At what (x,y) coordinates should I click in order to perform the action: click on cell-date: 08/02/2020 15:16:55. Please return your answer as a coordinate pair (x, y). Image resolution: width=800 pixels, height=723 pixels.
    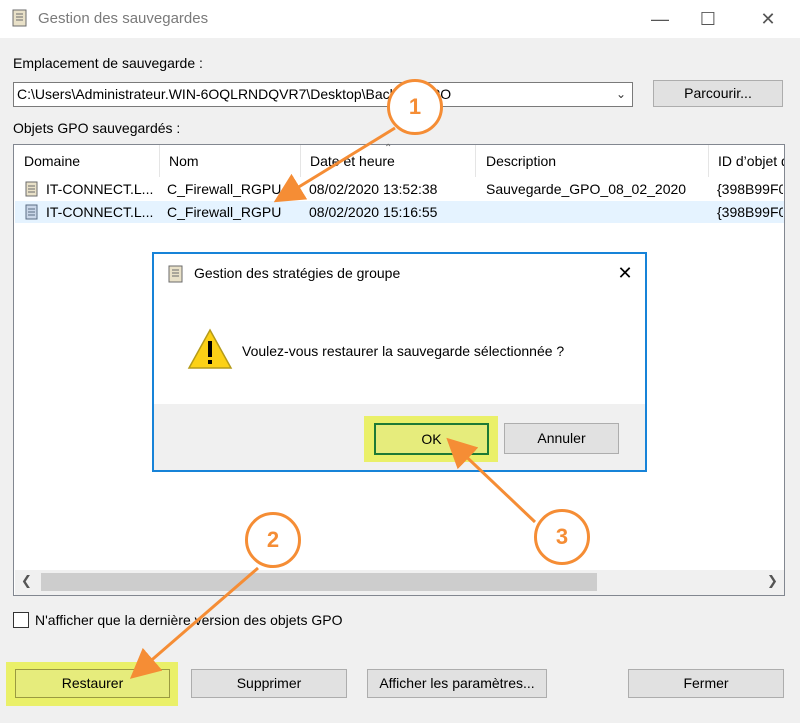
    Looking at the image, I should click on (373, 212).